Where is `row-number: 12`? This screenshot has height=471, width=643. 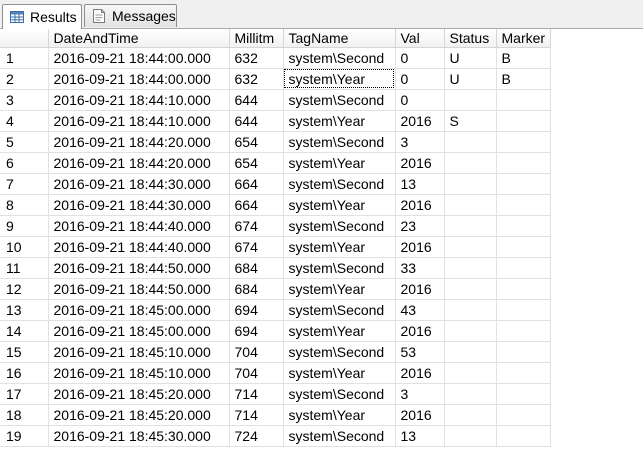
row-number: 12 is located at coordinates (24, 289).